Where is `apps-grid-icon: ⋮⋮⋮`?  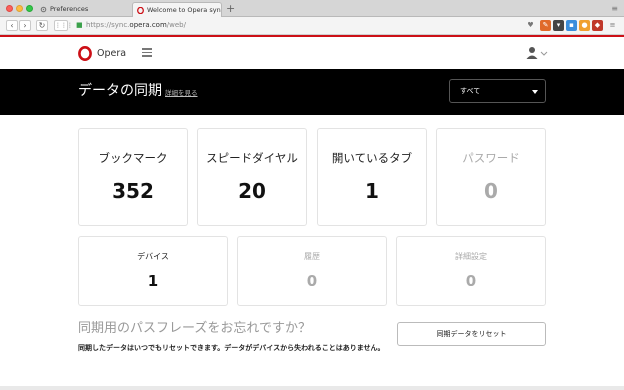 apps-grid-icon: ⋮⋮⋮ is located at coordinates (63, 25).